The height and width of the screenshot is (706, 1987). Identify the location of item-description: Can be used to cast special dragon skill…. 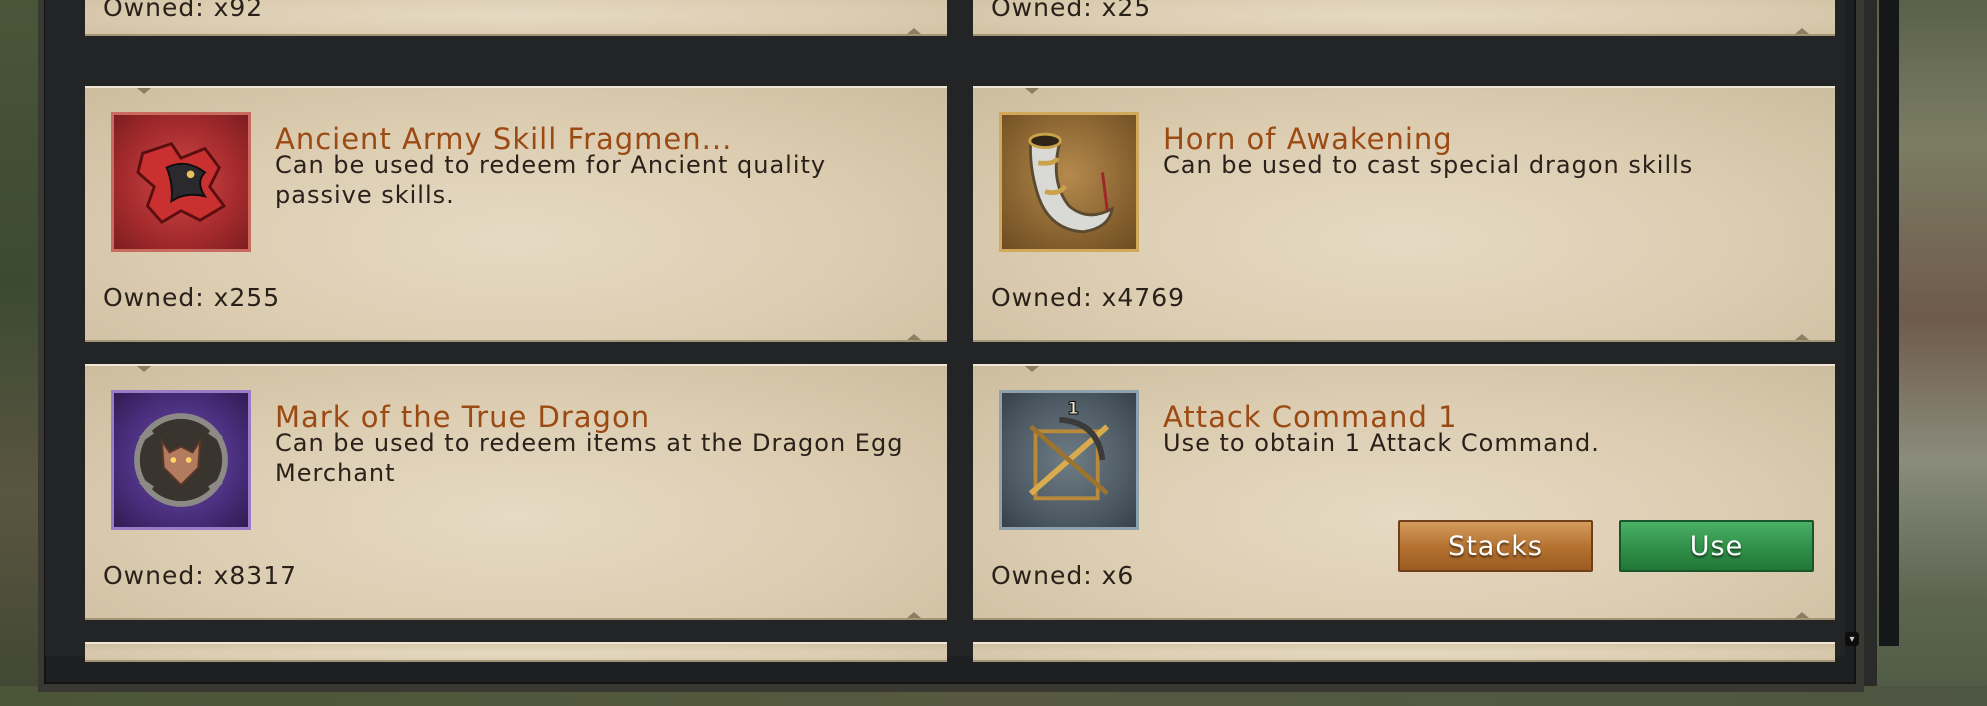
(1428, 165).